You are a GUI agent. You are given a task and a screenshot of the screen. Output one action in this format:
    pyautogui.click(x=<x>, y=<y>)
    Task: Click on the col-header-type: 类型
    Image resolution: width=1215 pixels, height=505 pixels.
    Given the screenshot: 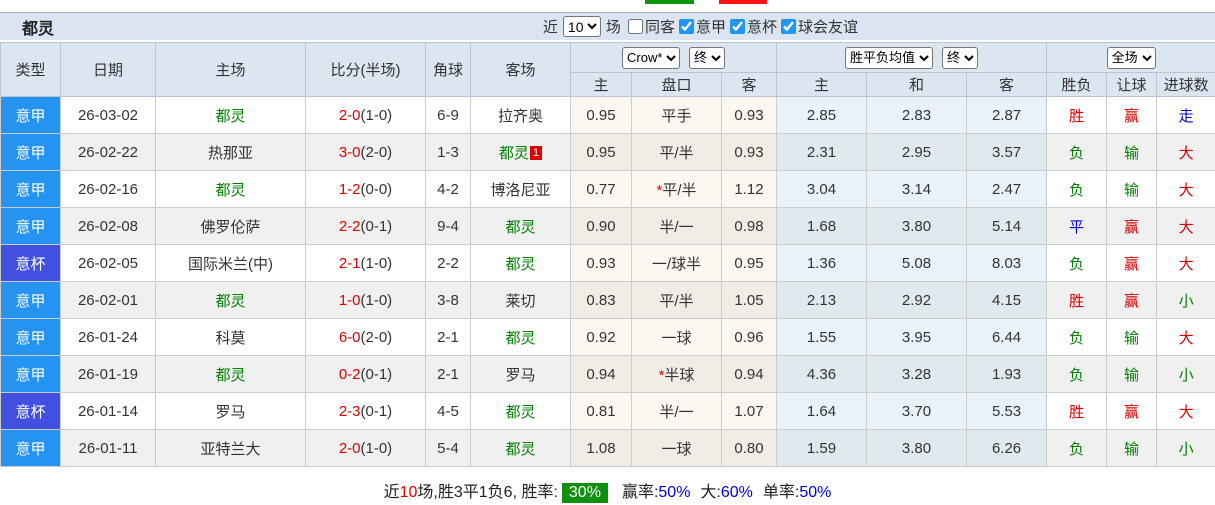 What is the action you would take?
    pyautogui.click(x=30, y=69)
    